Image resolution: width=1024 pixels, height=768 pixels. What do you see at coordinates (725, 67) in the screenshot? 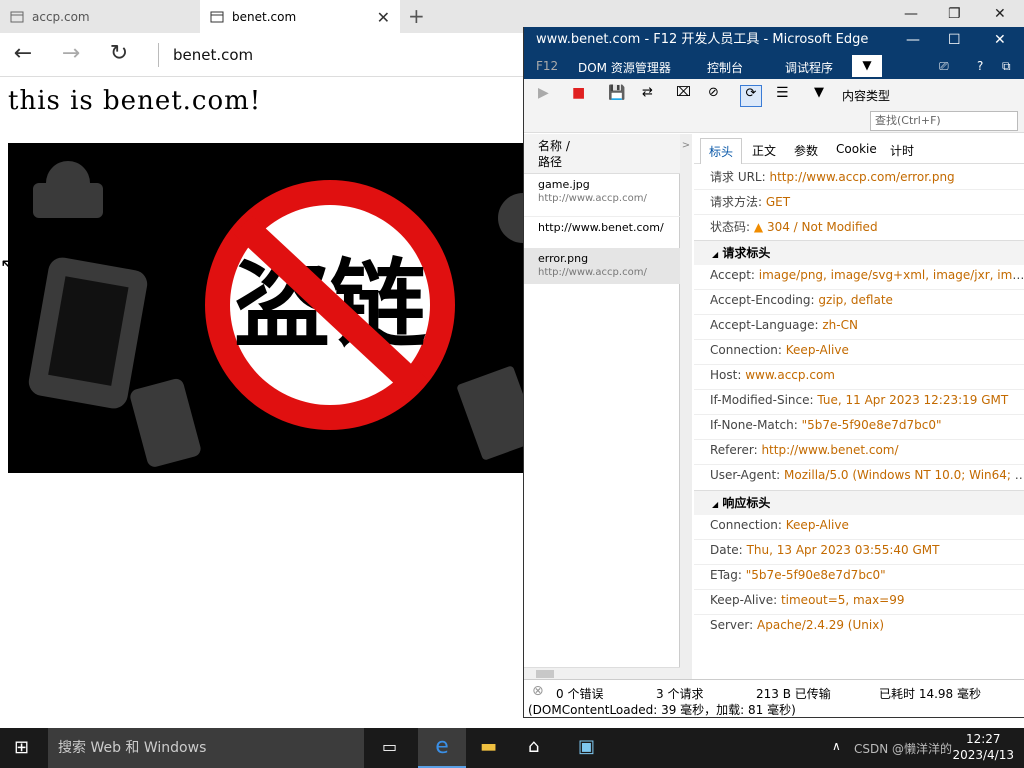
I see `tab-console: 控制台` at bounding box center [725, 67].